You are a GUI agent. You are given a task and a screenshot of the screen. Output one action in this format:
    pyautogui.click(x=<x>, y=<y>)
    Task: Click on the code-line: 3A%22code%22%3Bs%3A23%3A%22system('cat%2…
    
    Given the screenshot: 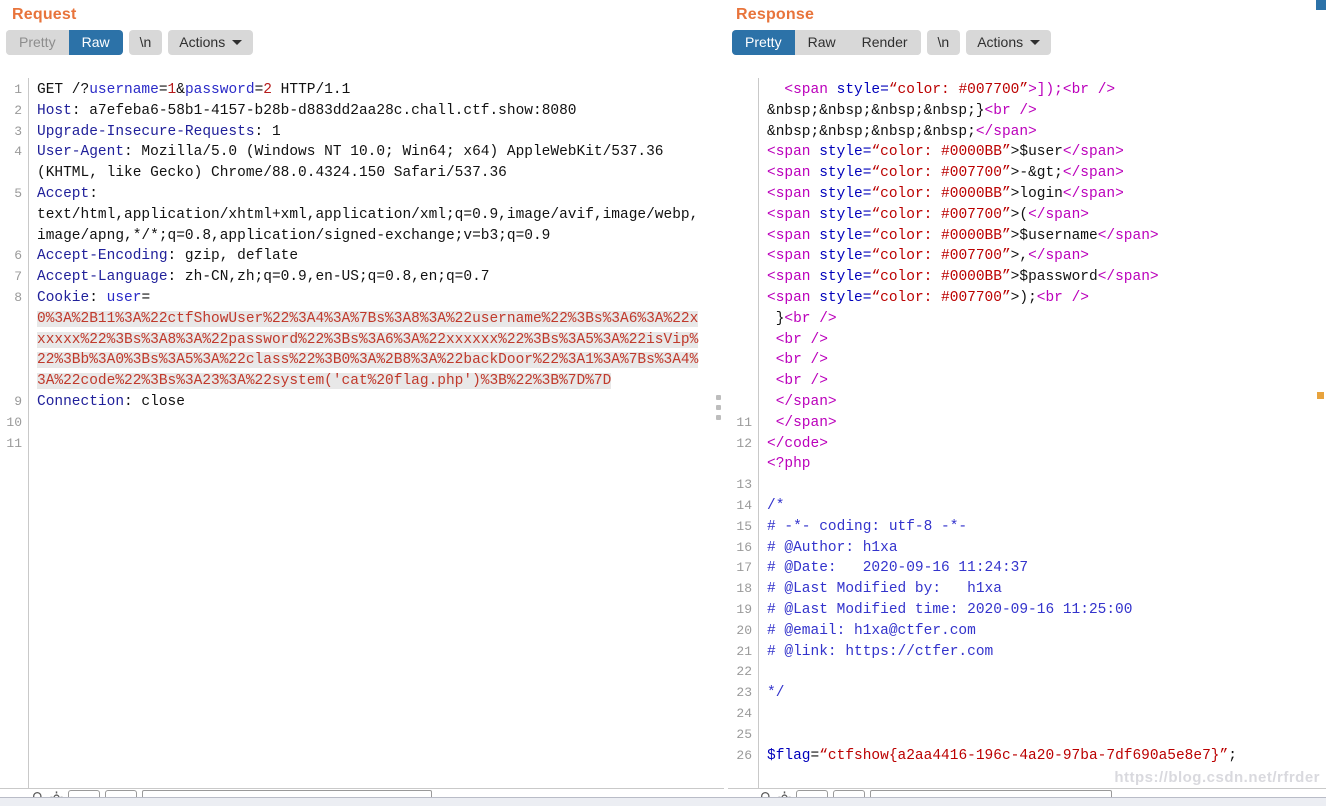 What is the action you would take?
    pyautogui.click(x=380, y=381)
    